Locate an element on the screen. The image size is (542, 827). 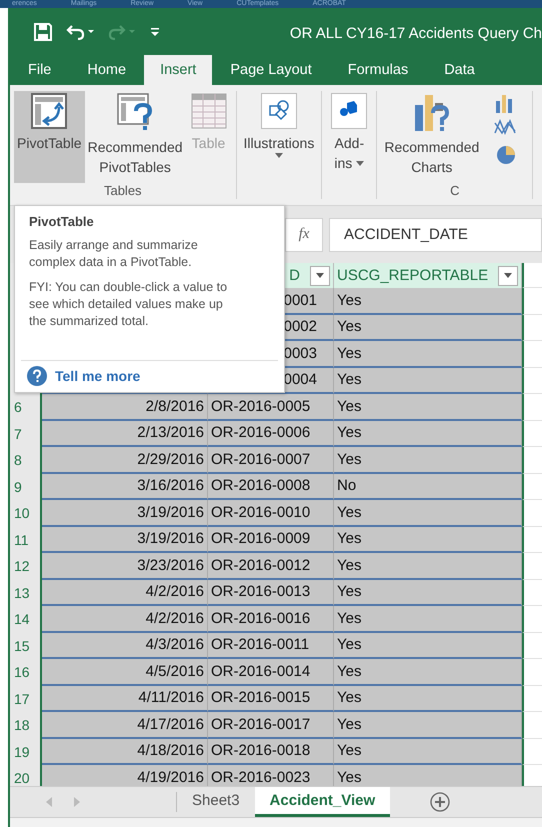
save-icon is located at coordinates (43, 31).